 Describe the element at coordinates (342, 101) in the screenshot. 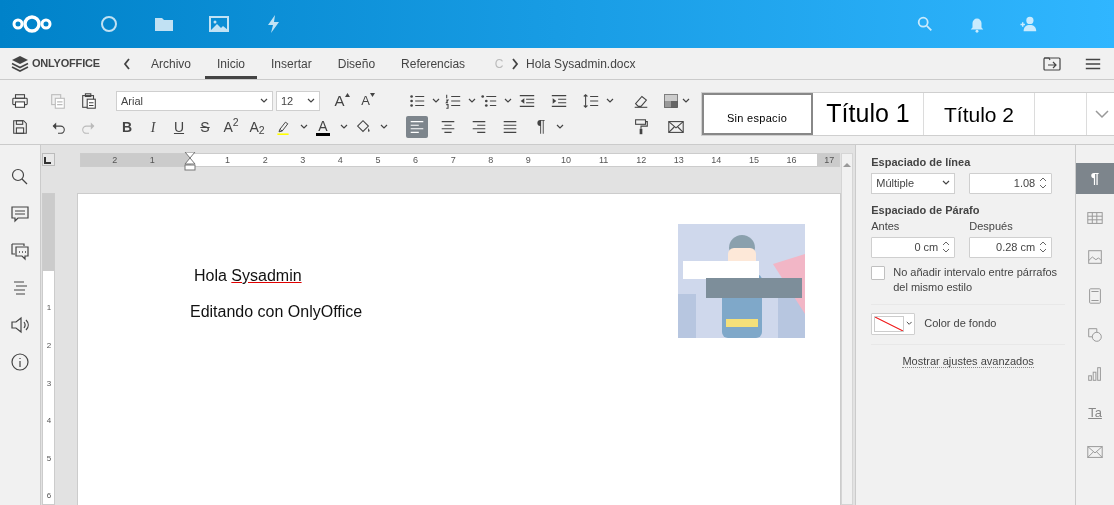

I see `grow-font-button: A` at that location.